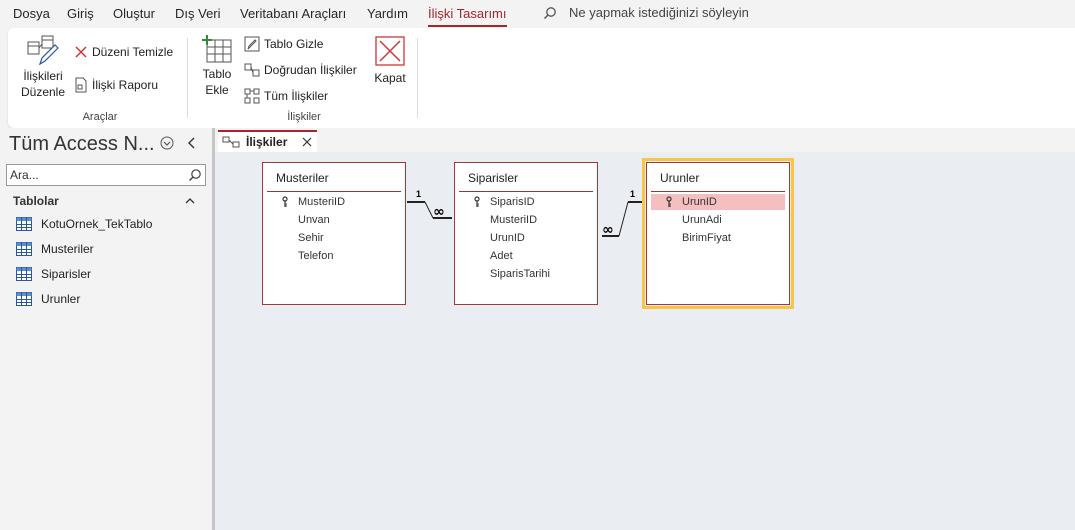 The height and width of the screenshot is (530, 1075). What do you see at coordinates (217, 90) in the screenshot?
I see `add-table-label-2: Ekle` at bounding box center [217, 90].